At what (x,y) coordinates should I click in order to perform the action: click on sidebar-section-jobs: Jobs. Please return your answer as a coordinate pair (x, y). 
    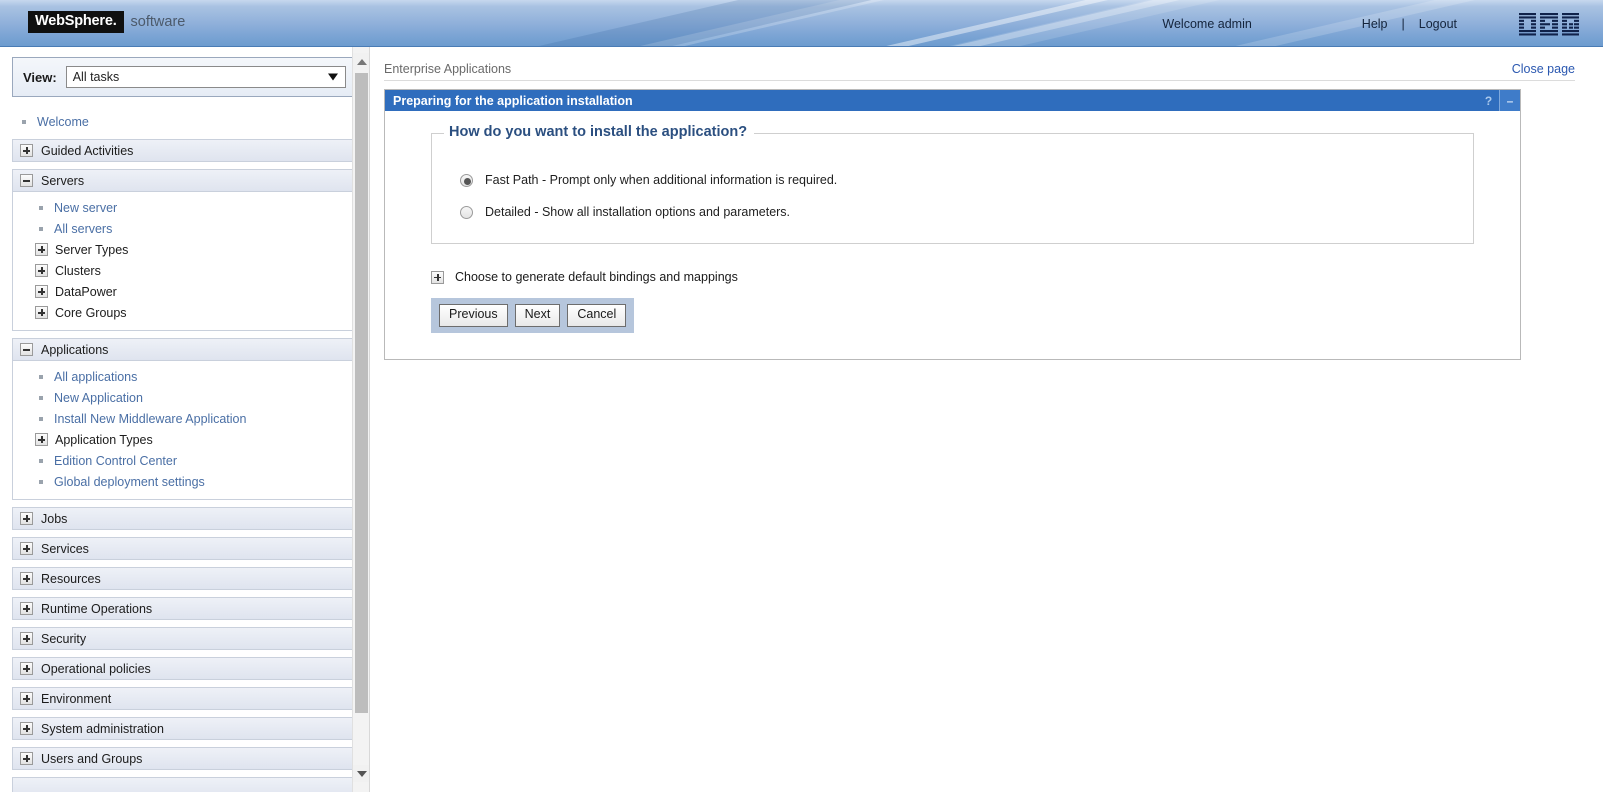
    Looking at the image, I should click on (184, 518).